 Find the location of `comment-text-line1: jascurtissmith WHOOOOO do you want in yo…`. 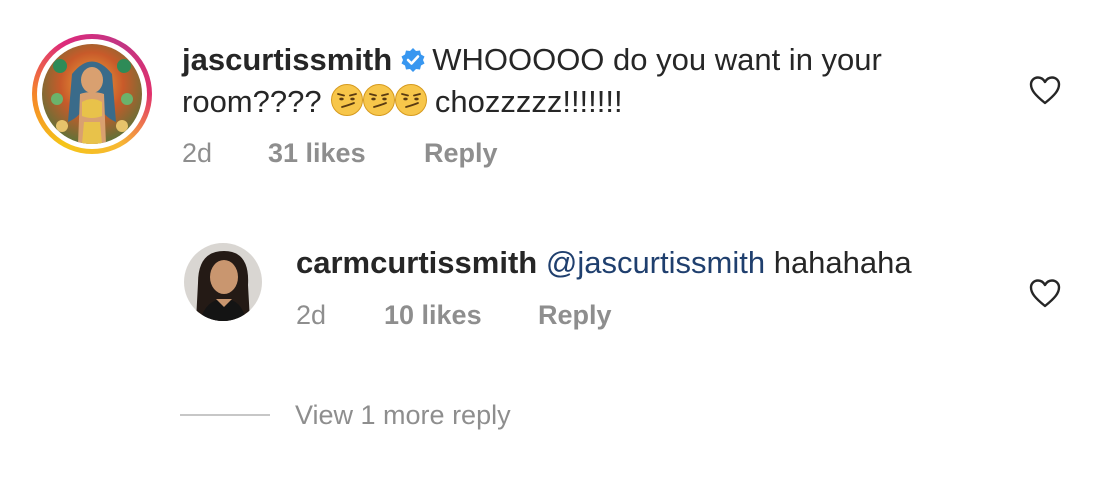

comment-text-line1: jascurtissmith WHOOOOO do you want in yo… is located at coordinates (532, 60).